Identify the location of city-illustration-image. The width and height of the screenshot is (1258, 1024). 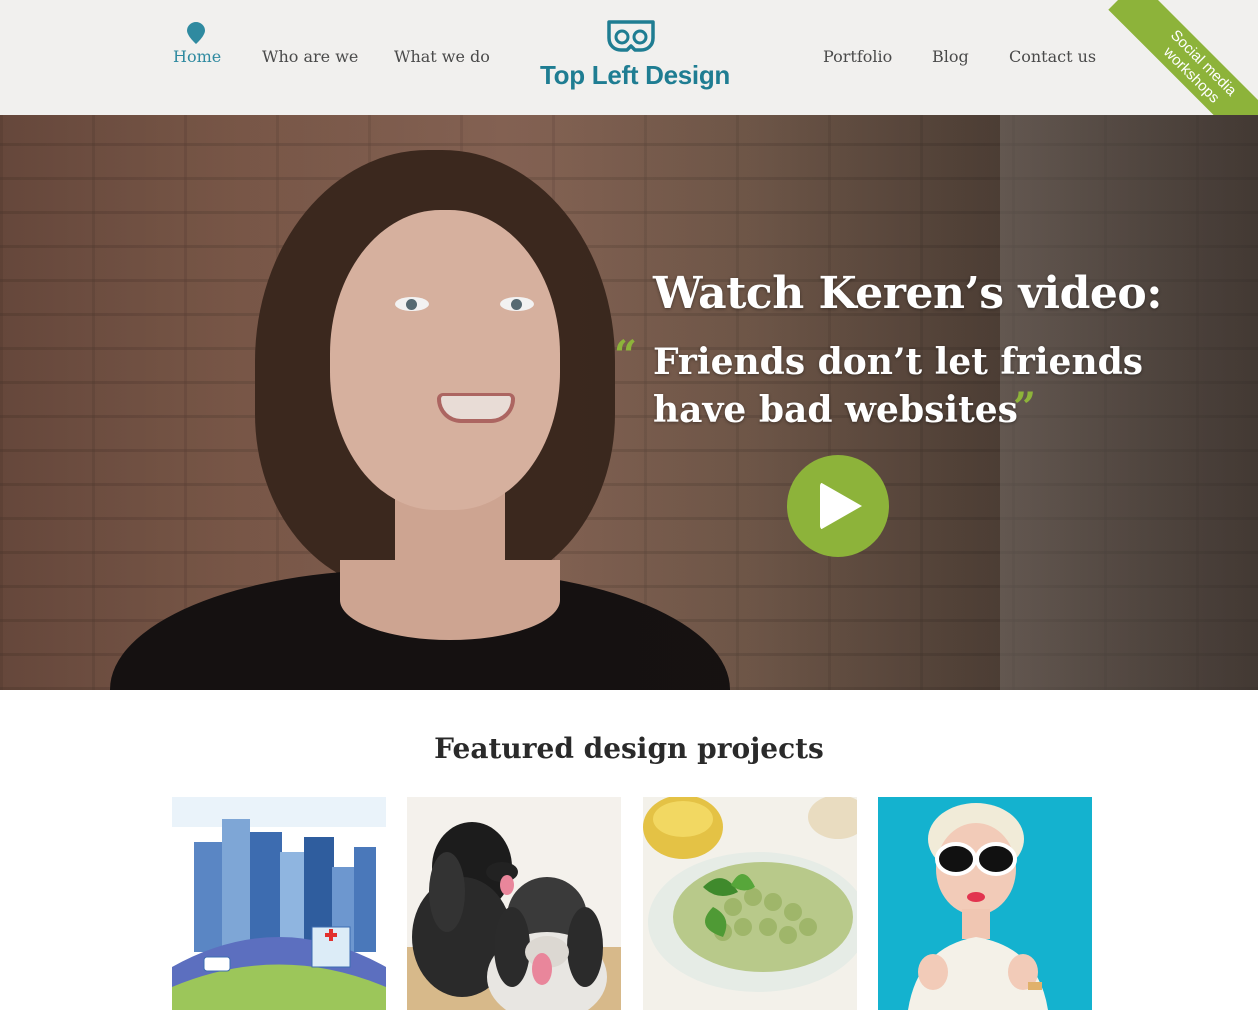
(279, 903).